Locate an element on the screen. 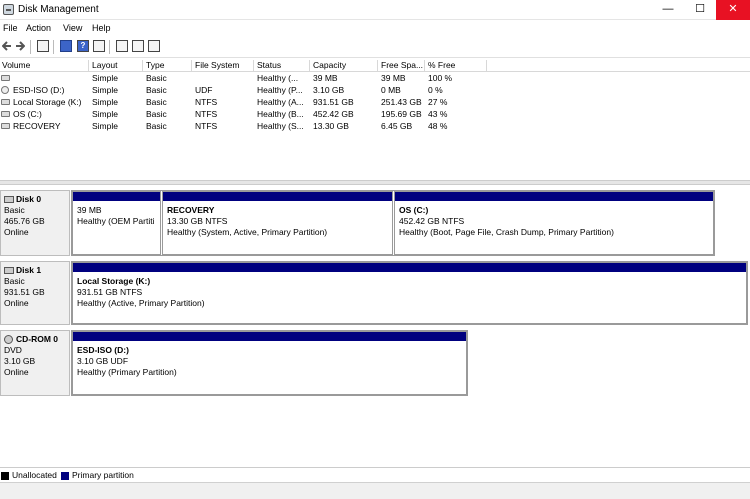  disk-1-label: Disk 1 Basic 931.51 GB Online is located at coordinates (35, 293).